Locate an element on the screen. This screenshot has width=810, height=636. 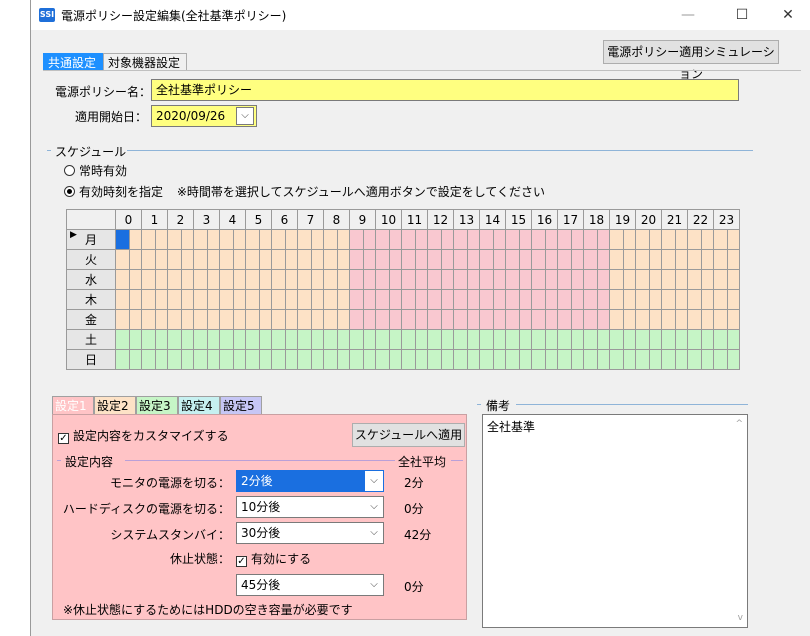
hibernate-checkbox: ✓ 有効にする is located at coordinates (273, 558).